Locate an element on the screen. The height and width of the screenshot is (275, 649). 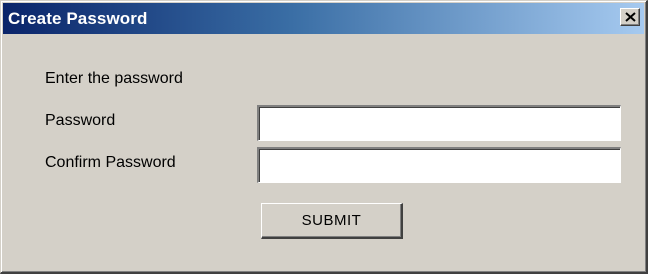
password-label: Password is located at coordinates (80, 120).